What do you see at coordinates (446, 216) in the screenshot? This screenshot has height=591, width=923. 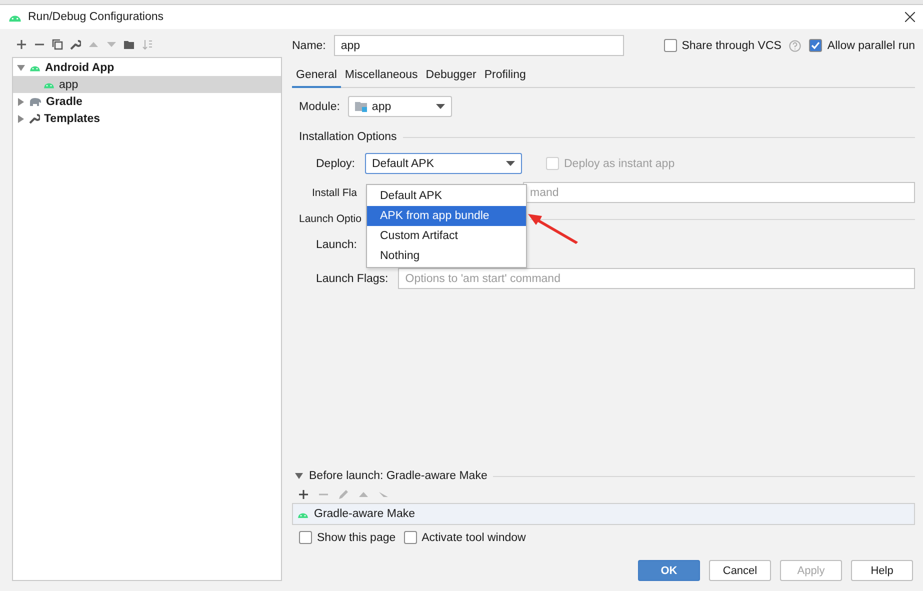 I see `menu-option: APK from app bundle` at bounding box center [446, 216].